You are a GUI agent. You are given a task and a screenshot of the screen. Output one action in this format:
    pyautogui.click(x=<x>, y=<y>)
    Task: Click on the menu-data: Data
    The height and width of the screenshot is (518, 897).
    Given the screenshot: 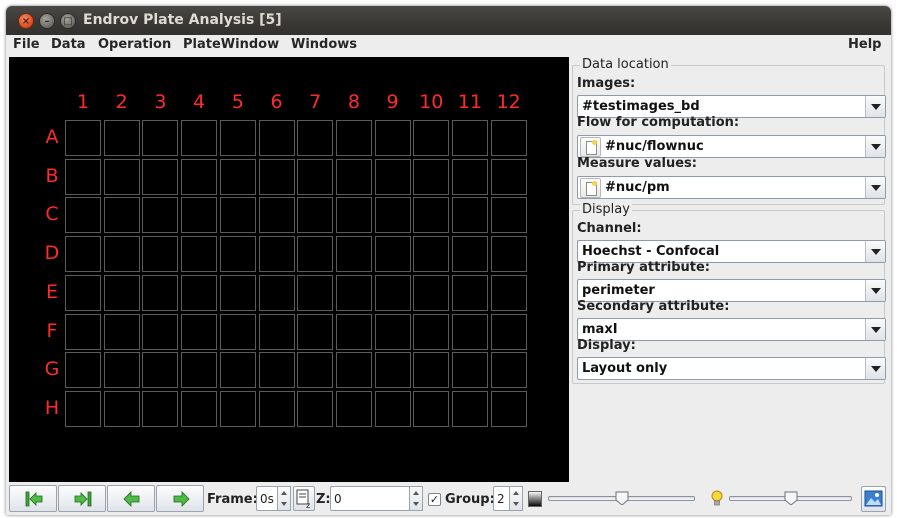 What is the action you would take?
    pyautogui.click(x=68, y=44)
    